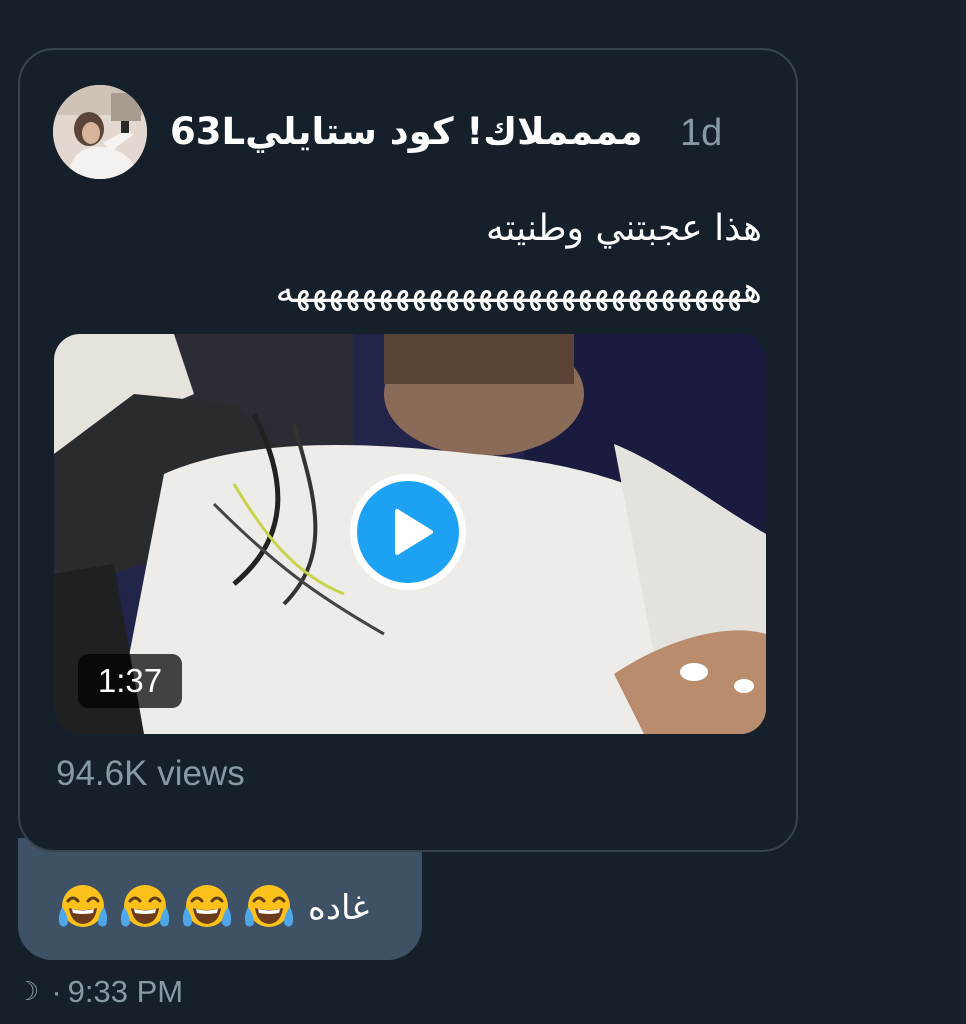 The image size is (966, 1024). I want to click on reply-message-bubble: غاده, so click(220, 899).